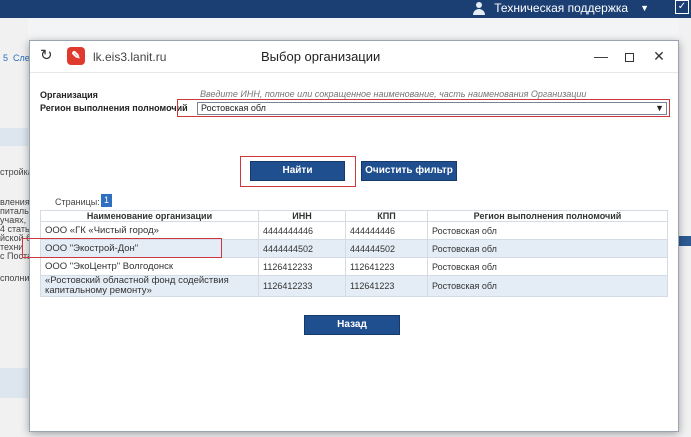 This screenshot has width=691, height=437. I want to click on column-header-name: Наименование организации, so click(149, 216).